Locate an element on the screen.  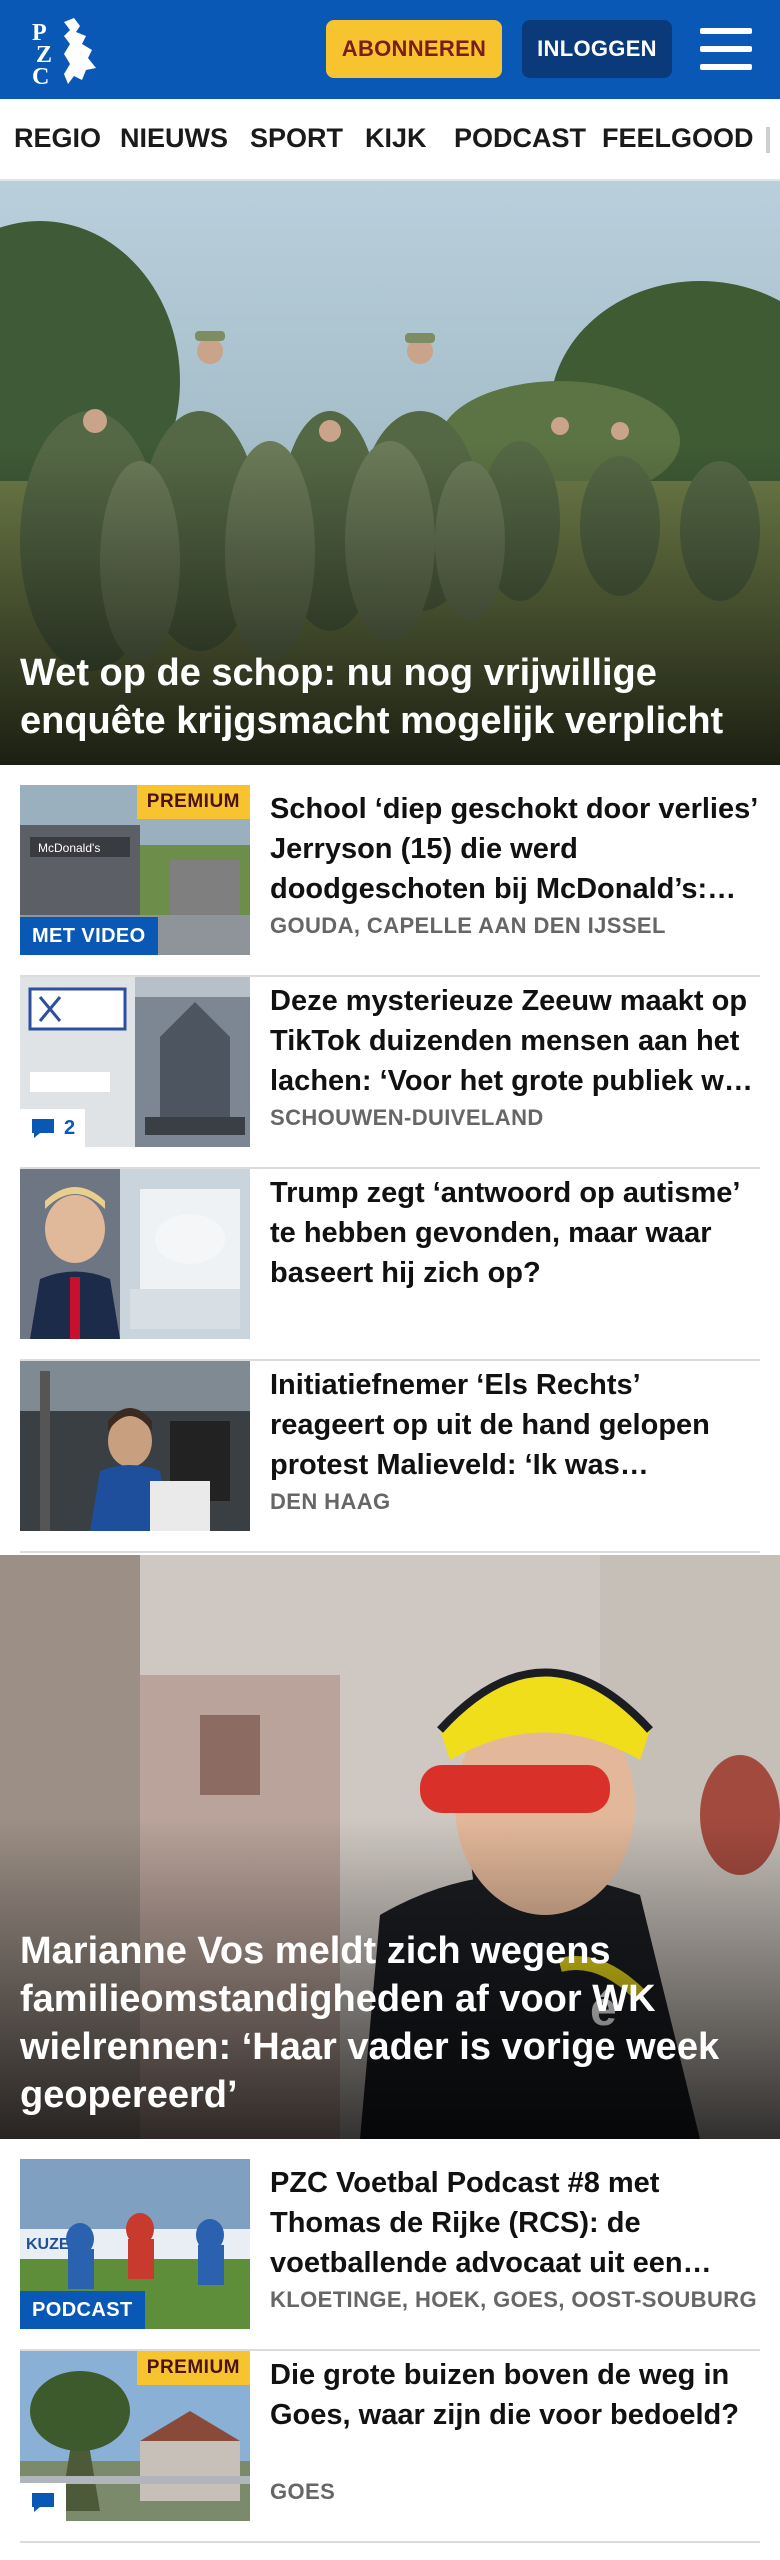
site-header: P Z C ABONNEREN INLOGGEN is located at coordinates (390, 49).